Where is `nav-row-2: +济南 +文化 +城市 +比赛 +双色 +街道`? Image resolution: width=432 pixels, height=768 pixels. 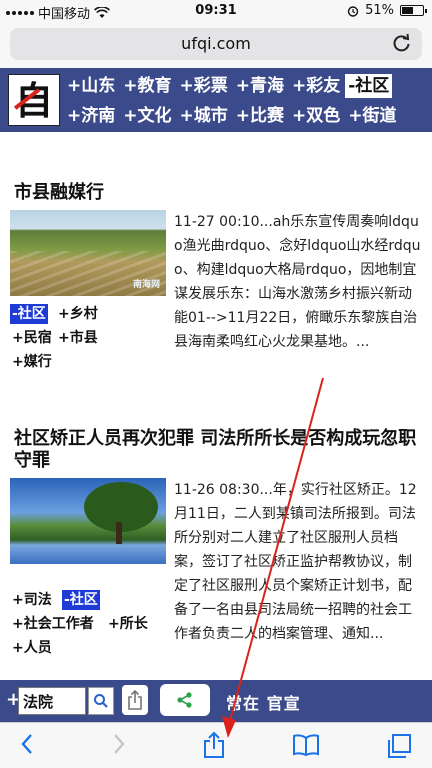 nav-row-2: +济南 +文化 +城市 +比赛 +双色 +街道 is located at coordinates (232, 116).